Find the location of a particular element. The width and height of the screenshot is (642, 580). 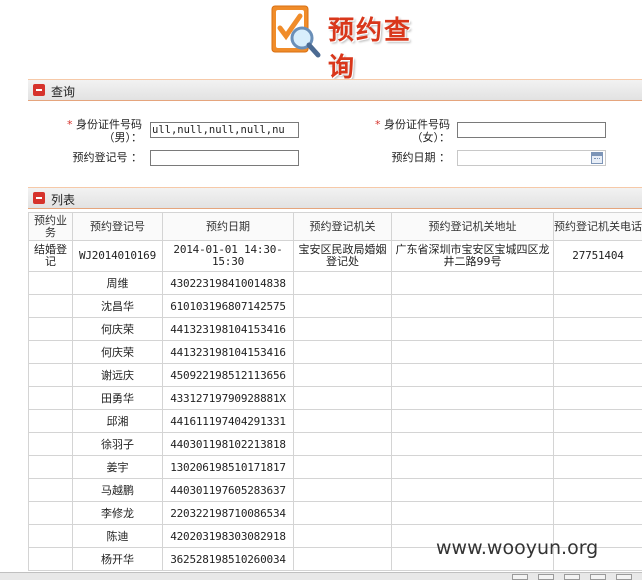

table-row: 姜宇130206198510171817 is located at coordinates (335, 467).